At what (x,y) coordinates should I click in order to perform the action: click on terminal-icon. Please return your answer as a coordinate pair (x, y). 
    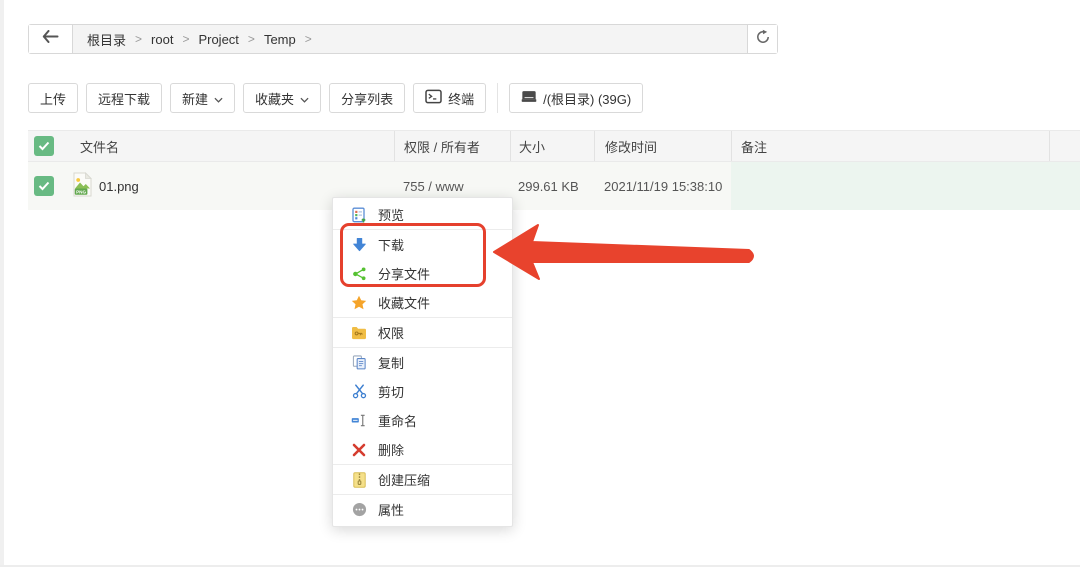
    Looking at the image, I should click on (433, 98).